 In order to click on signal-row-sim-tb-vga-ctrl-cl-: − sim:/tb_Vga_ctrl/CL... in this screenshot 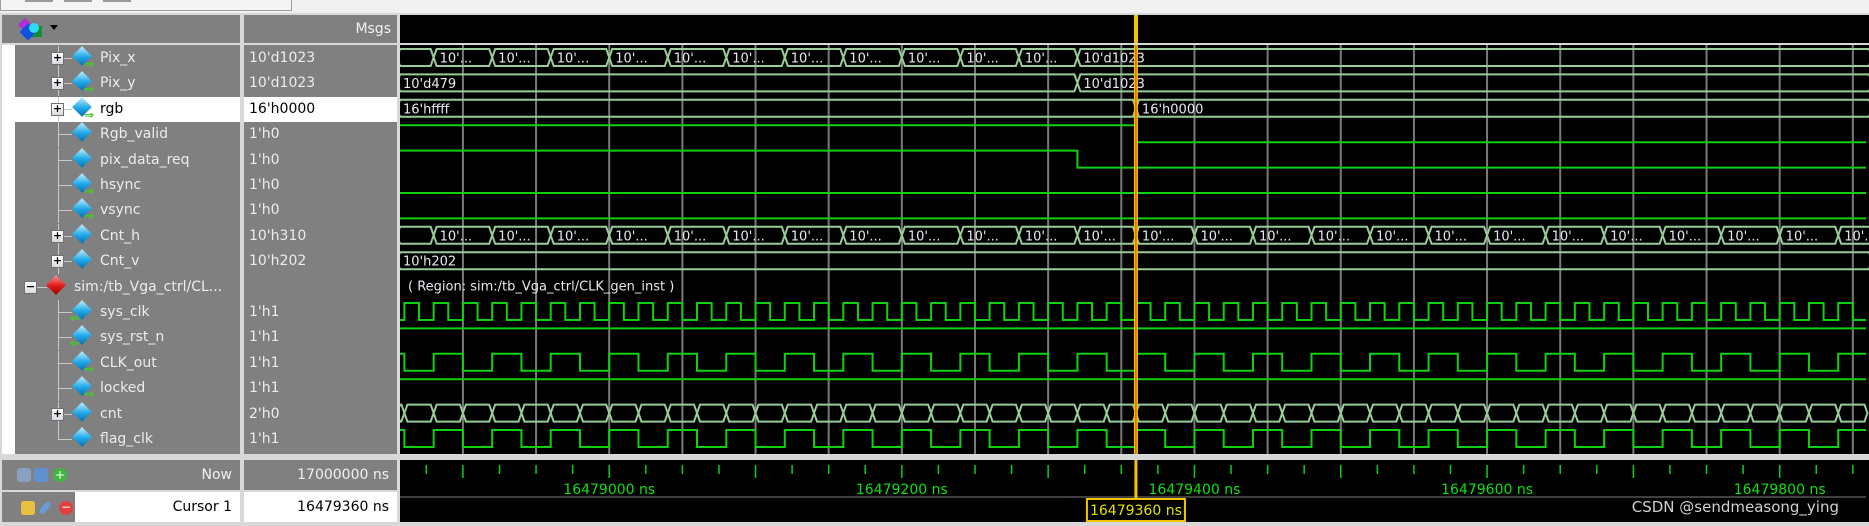, I will do `click(127, 287)`.